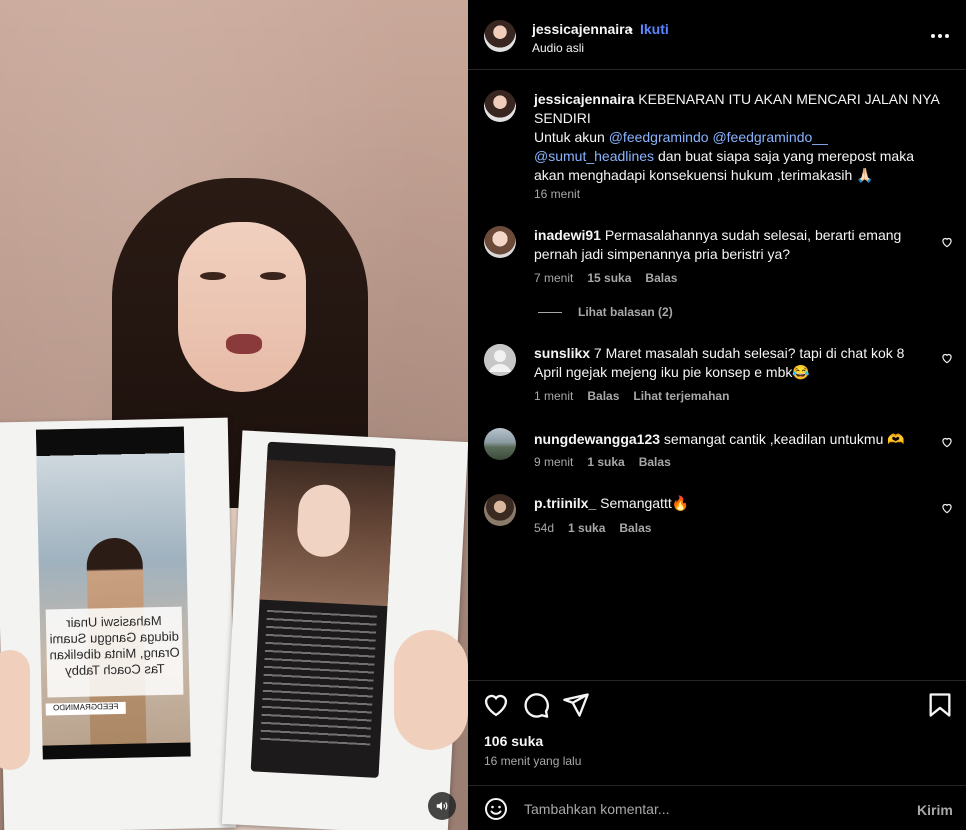  Describe the element at coordinates (500, 106) in the screenshot. I see `caption-avatar` at that location.